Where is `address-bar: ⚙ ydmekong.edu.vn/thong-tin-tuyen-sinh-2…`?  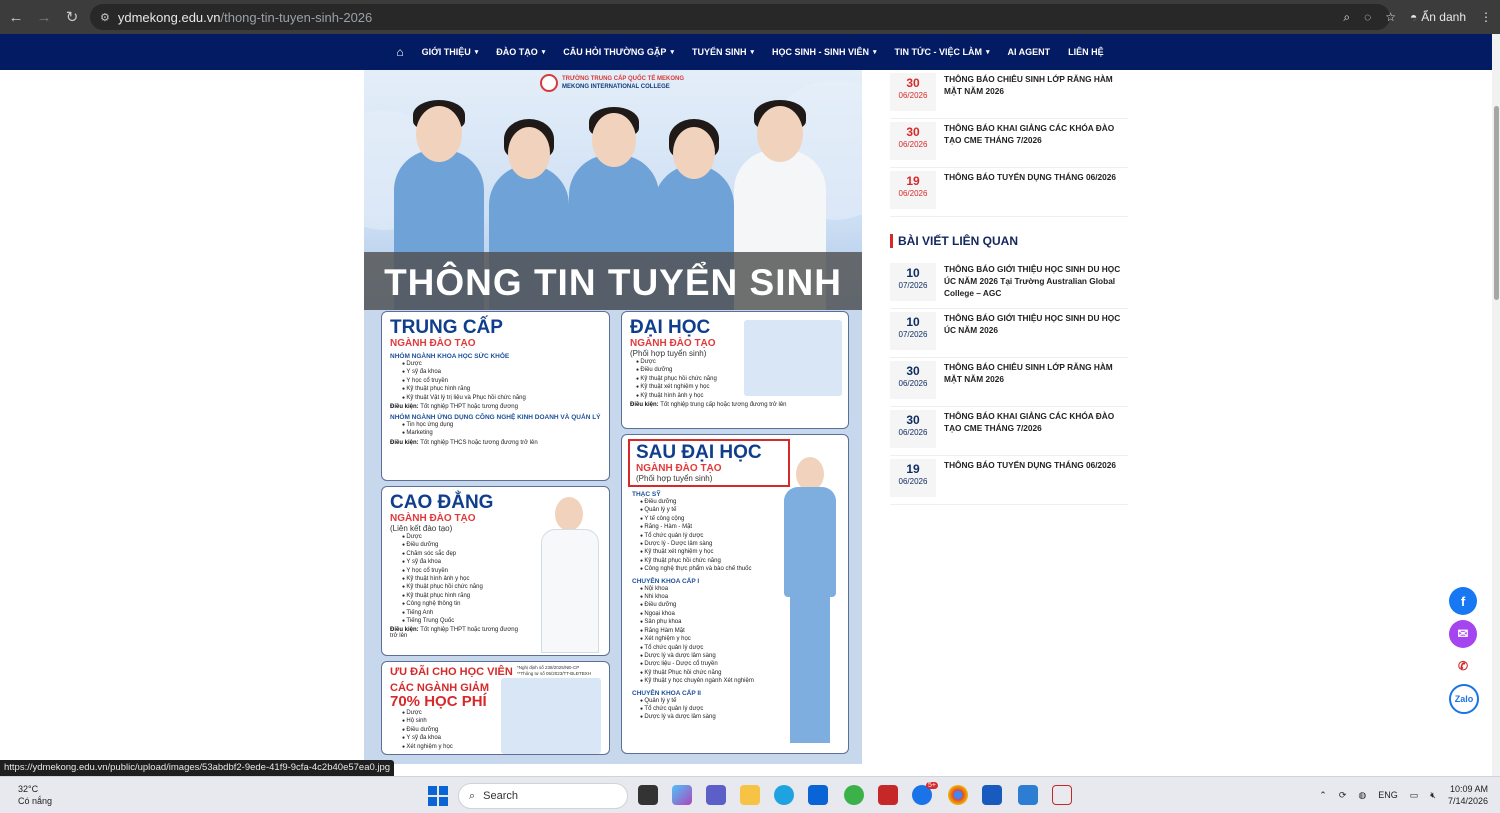
address-bar: ⚙ ydmekong.edu.vn/thong-tin-tuyen-sinh-2… is located at coordinates (740, 17).